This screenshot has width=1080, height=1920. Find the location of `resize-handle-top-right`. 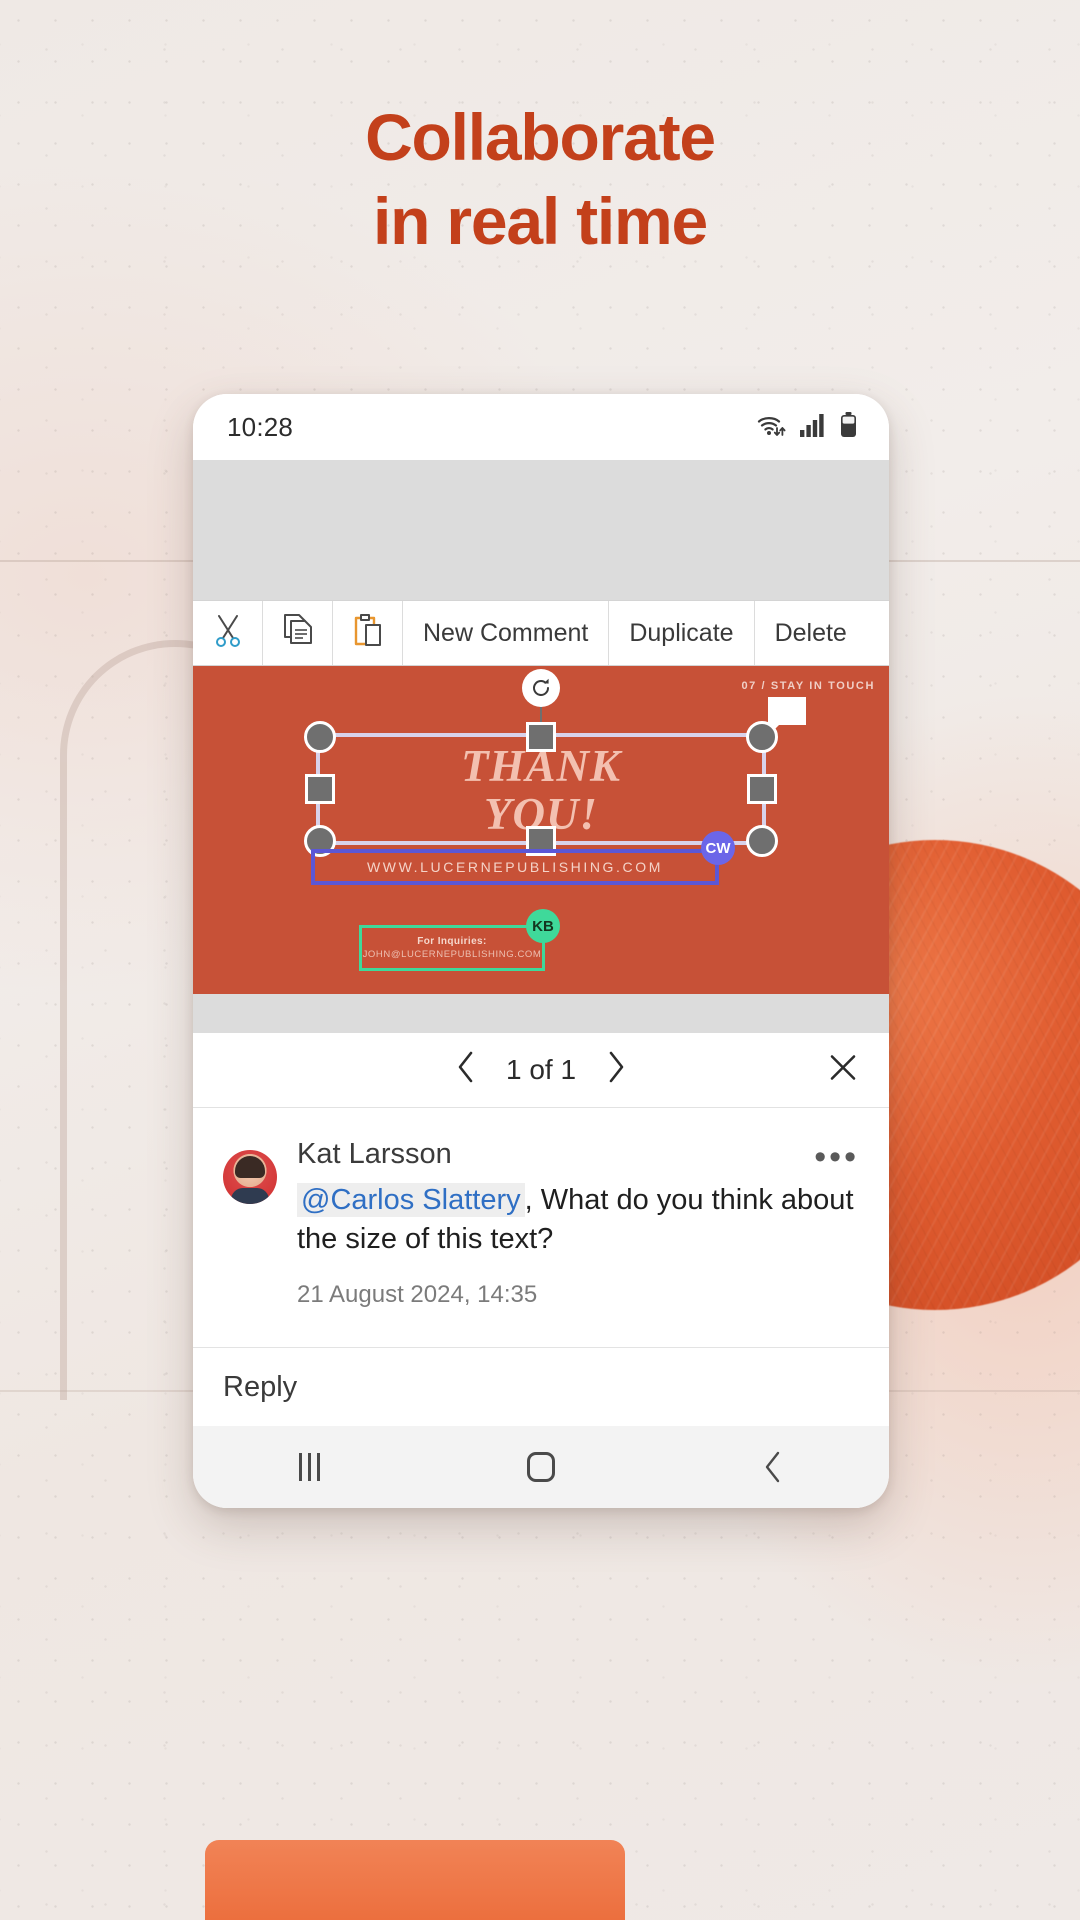

resize-handle-top-right is located at coordinates (762, 737).